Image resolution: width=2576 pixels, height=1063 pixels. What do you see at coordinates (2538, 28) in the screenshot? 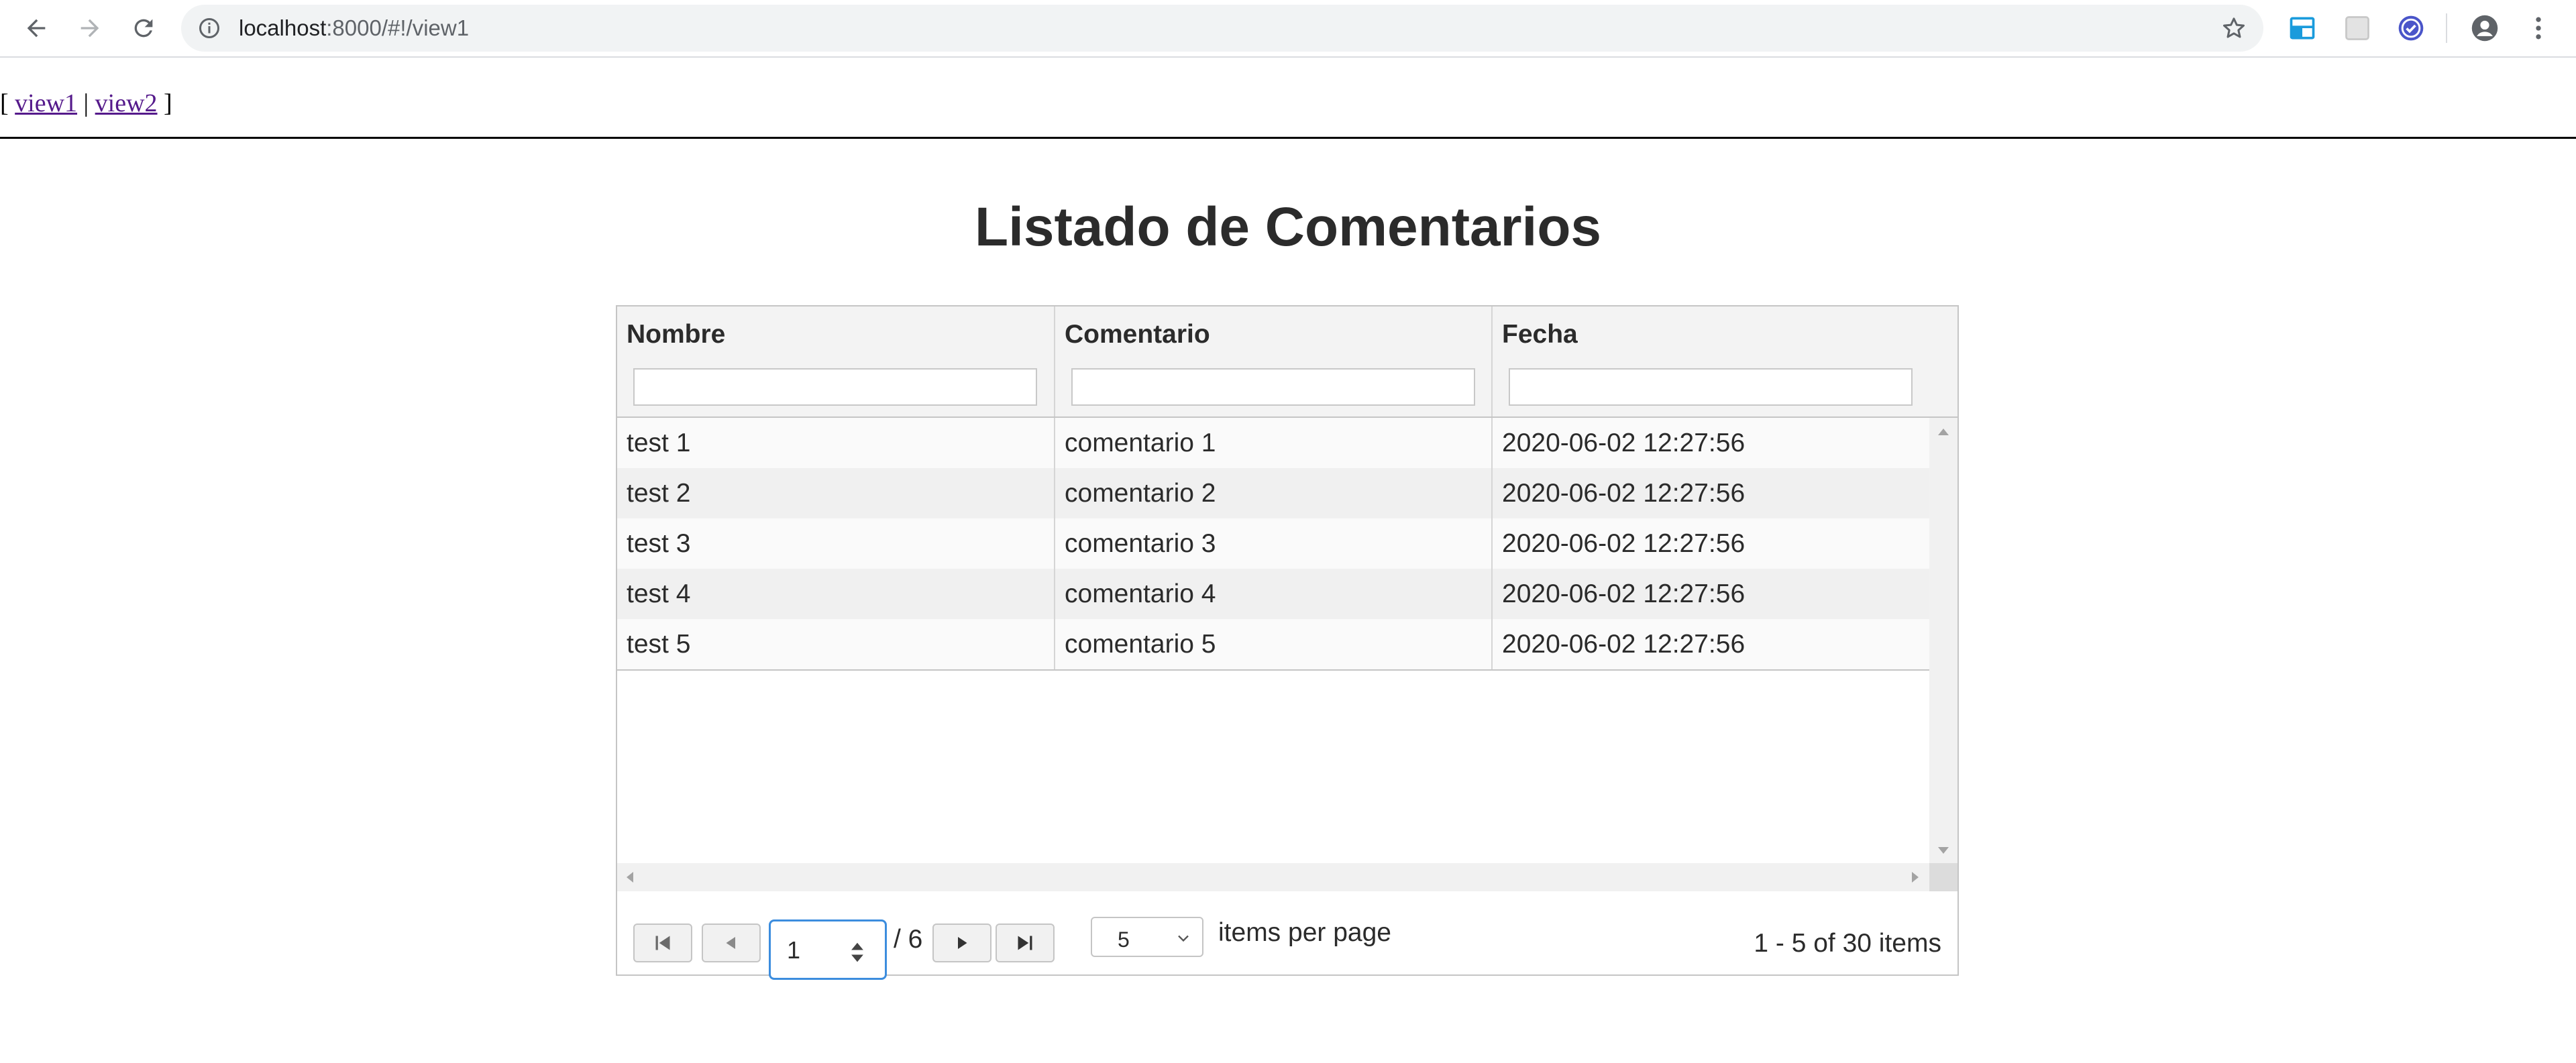
I see `menu-icon` at bounding box center [2538, 28].